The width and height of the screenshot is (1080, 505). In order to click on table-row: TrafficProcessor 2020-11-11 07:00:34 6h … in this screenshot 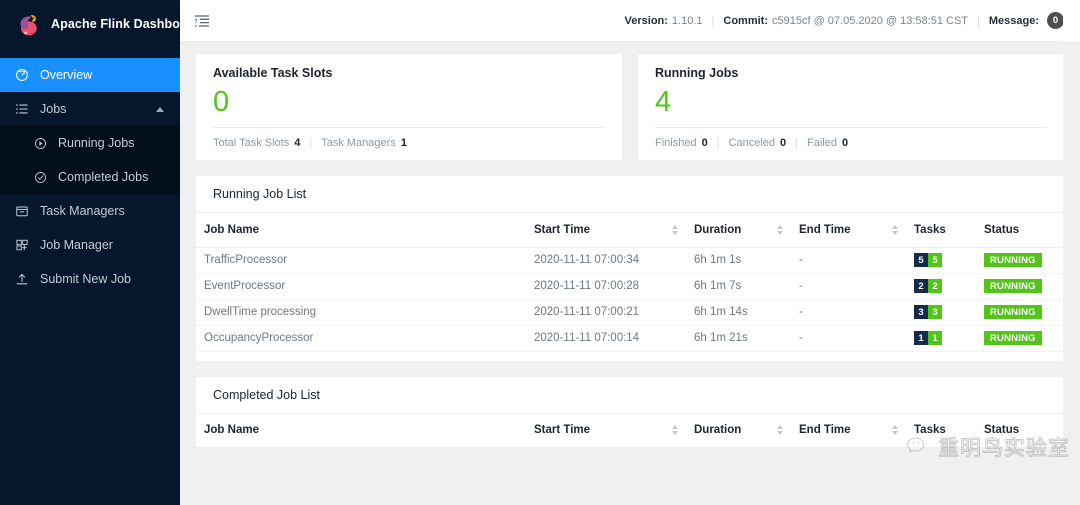, I will do `click(638, 260)`.